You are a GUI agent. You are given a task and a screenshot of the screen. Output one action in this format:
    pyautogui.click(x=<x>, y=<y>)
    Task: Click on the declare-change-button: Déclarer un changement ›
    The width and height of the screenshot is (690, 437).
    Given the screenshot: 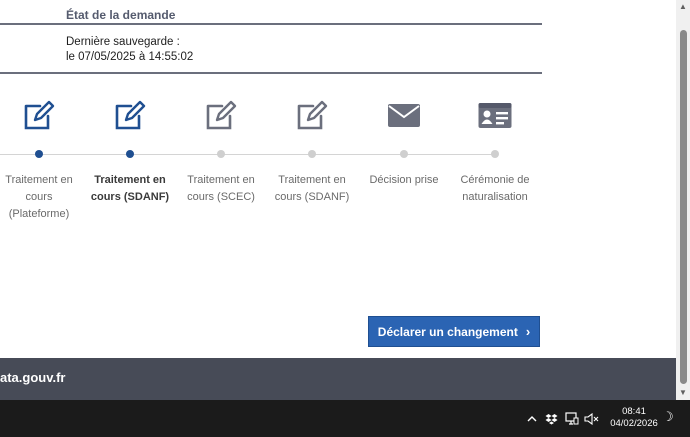 What is the action you would take?
    pyautogui.click(x=454, y=331)
    